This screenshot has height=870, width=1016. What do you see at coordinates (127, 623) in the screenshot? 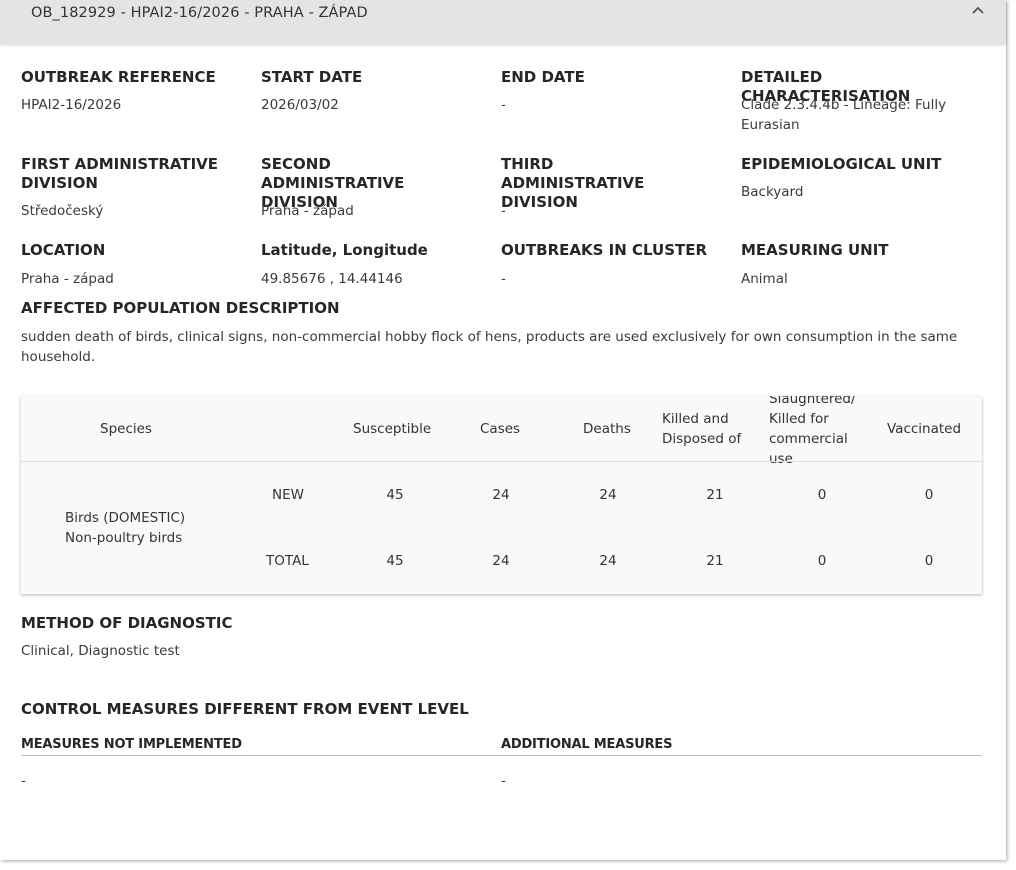
I see `method-of-diagnostic-label: METHOD OF DIAGNOSTIC` at bounding box center [127, 623].